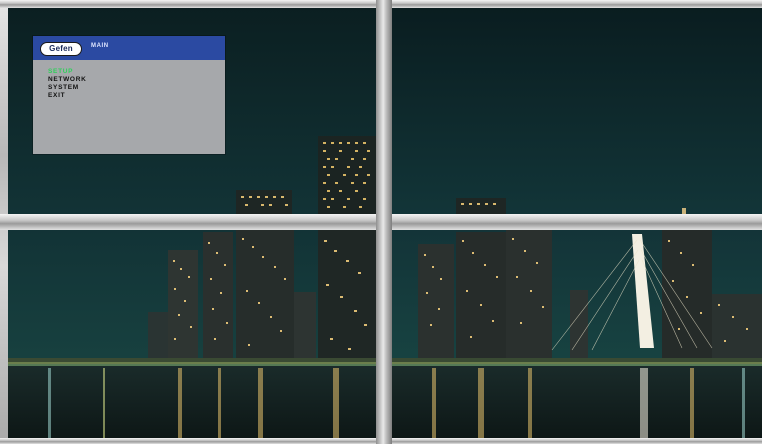 The image size is (762, 444). What do you see at coordinates (67, 88) in the screenshot?
I see `menu-item-system: SYSTEM` at bounding box center [67, 88].